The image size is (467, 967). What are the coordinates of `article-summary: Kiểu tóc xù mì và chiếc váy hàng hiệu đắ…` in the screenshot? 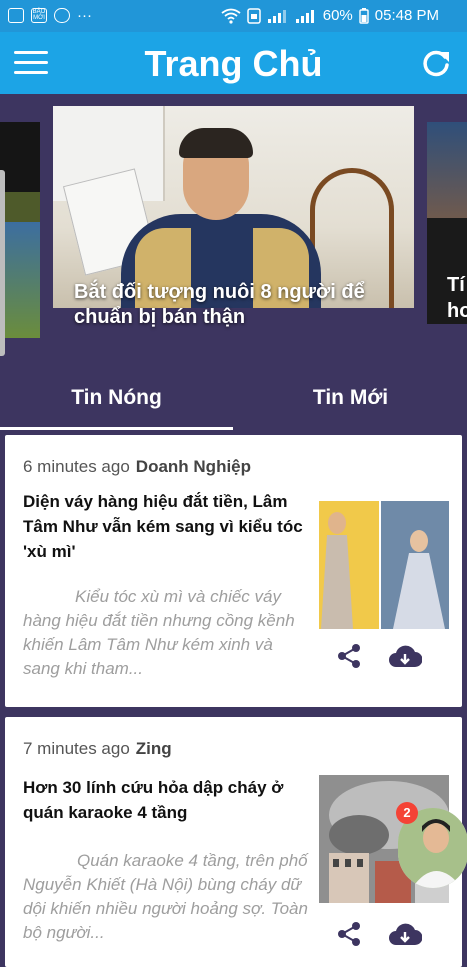 It's located at (159, 632).